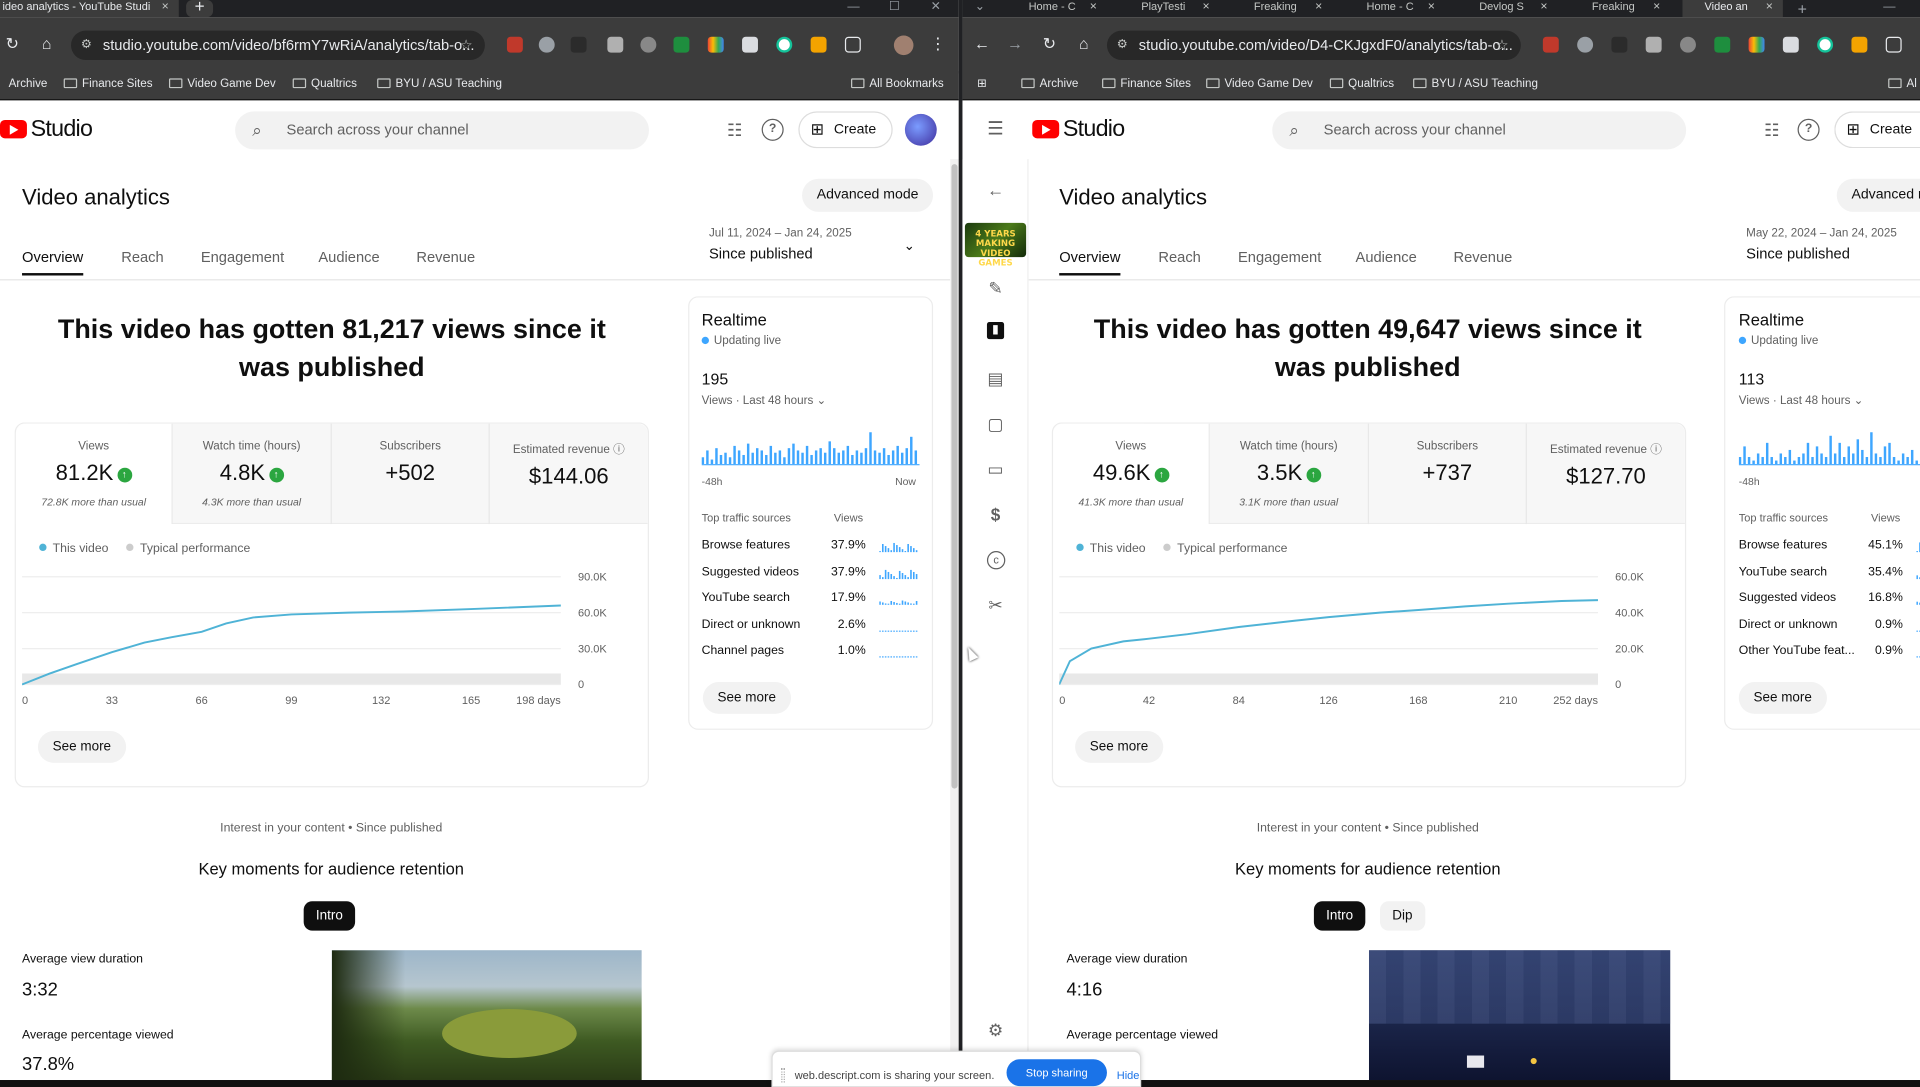 Image resolution: width=1920 pixels, height=1087 pixels. Describe the element at coordinates (242, 257) in the screenshot. I see `tab-engagement: Engagement` at that location.